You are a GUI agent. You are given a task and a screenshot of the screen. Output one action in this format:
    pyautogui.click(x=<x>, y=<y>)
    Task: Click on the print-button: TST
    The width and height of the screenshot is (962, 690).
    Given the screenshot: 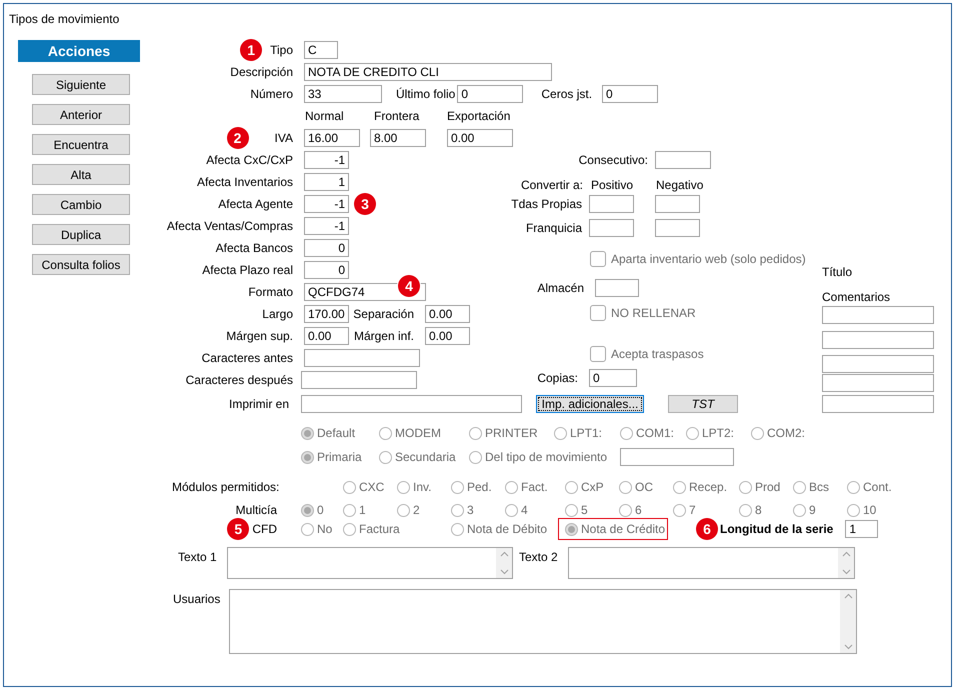 What is the action you would take?
    pyautogui.click(x=703, y=404)
    